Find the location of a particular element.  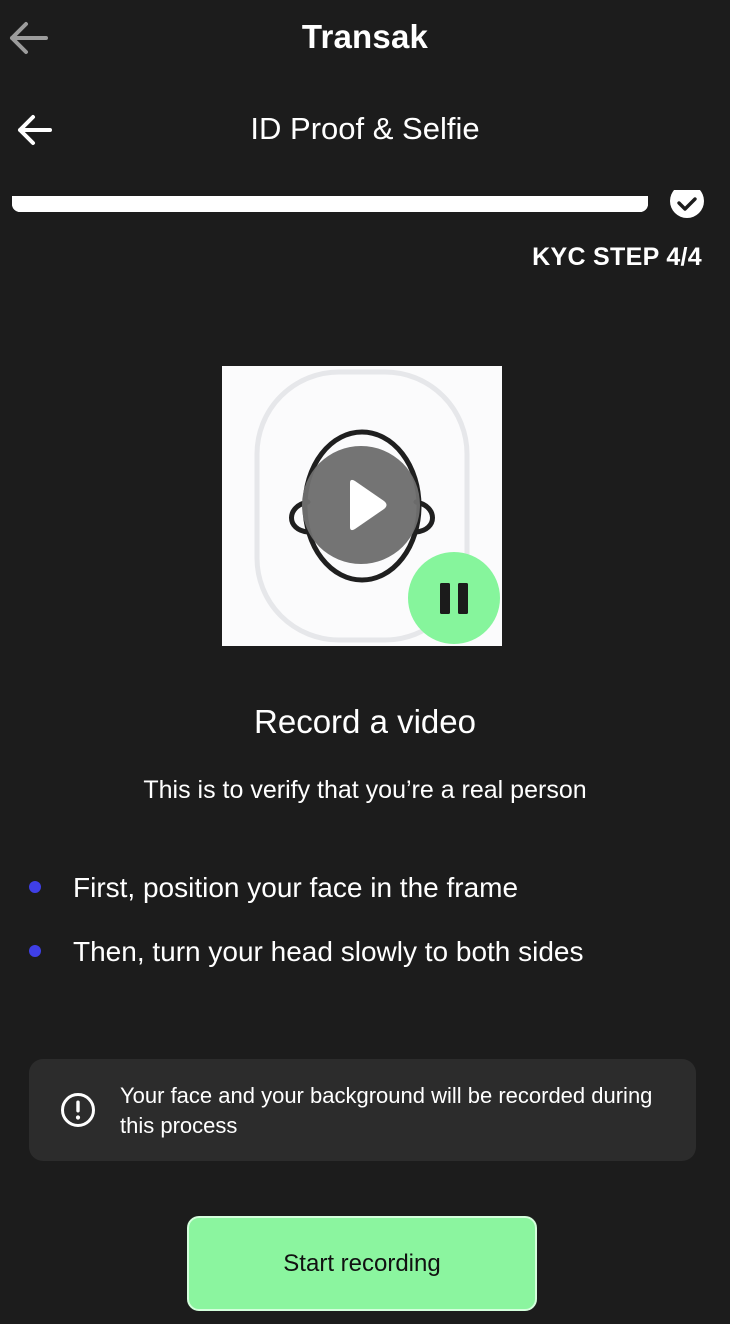

play-button is located at coordinates (361, 505).